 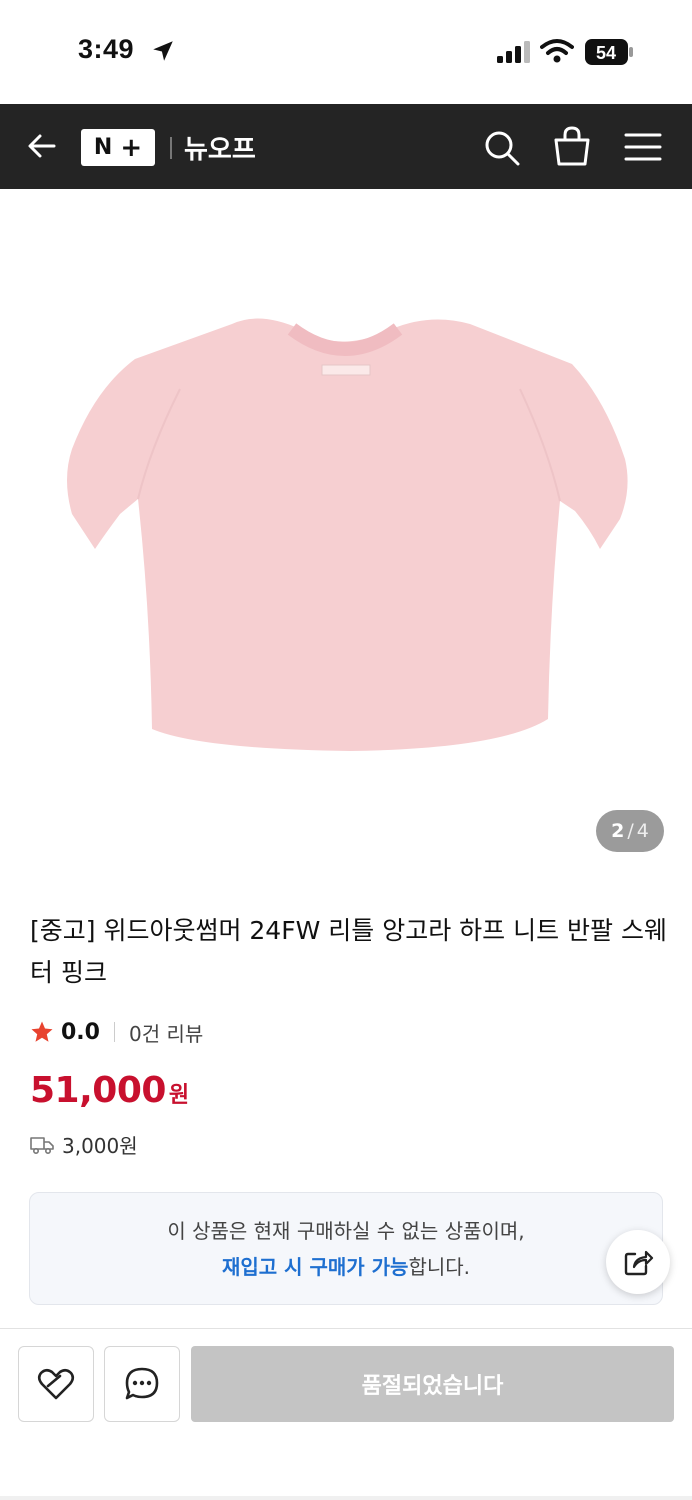 I want to click on chat-button, so click(x=142, y=1384).